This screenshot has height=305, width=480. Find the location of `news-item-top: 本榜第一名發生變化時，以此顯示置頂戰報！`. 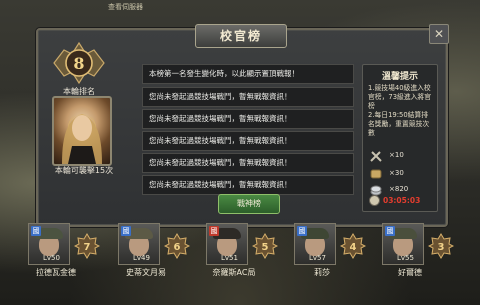

news-item-top: 本榜第一名發生變化時，以此顯示置頂戰報！ is located at coordinates (248, 74).